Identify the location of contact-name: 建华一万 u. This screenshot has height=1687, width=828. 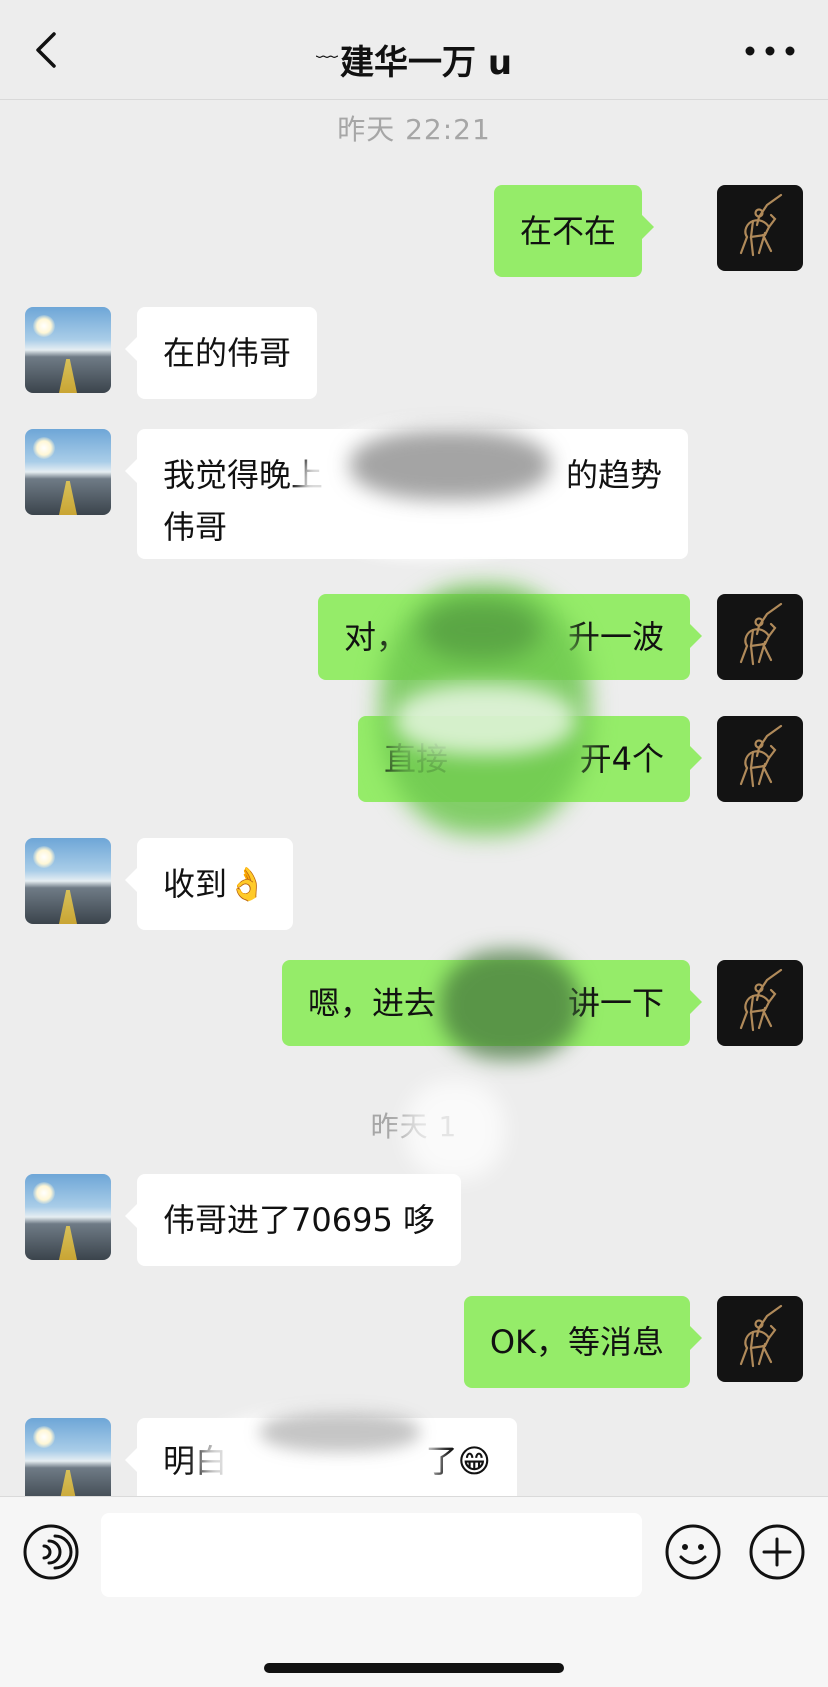
(426, 63).